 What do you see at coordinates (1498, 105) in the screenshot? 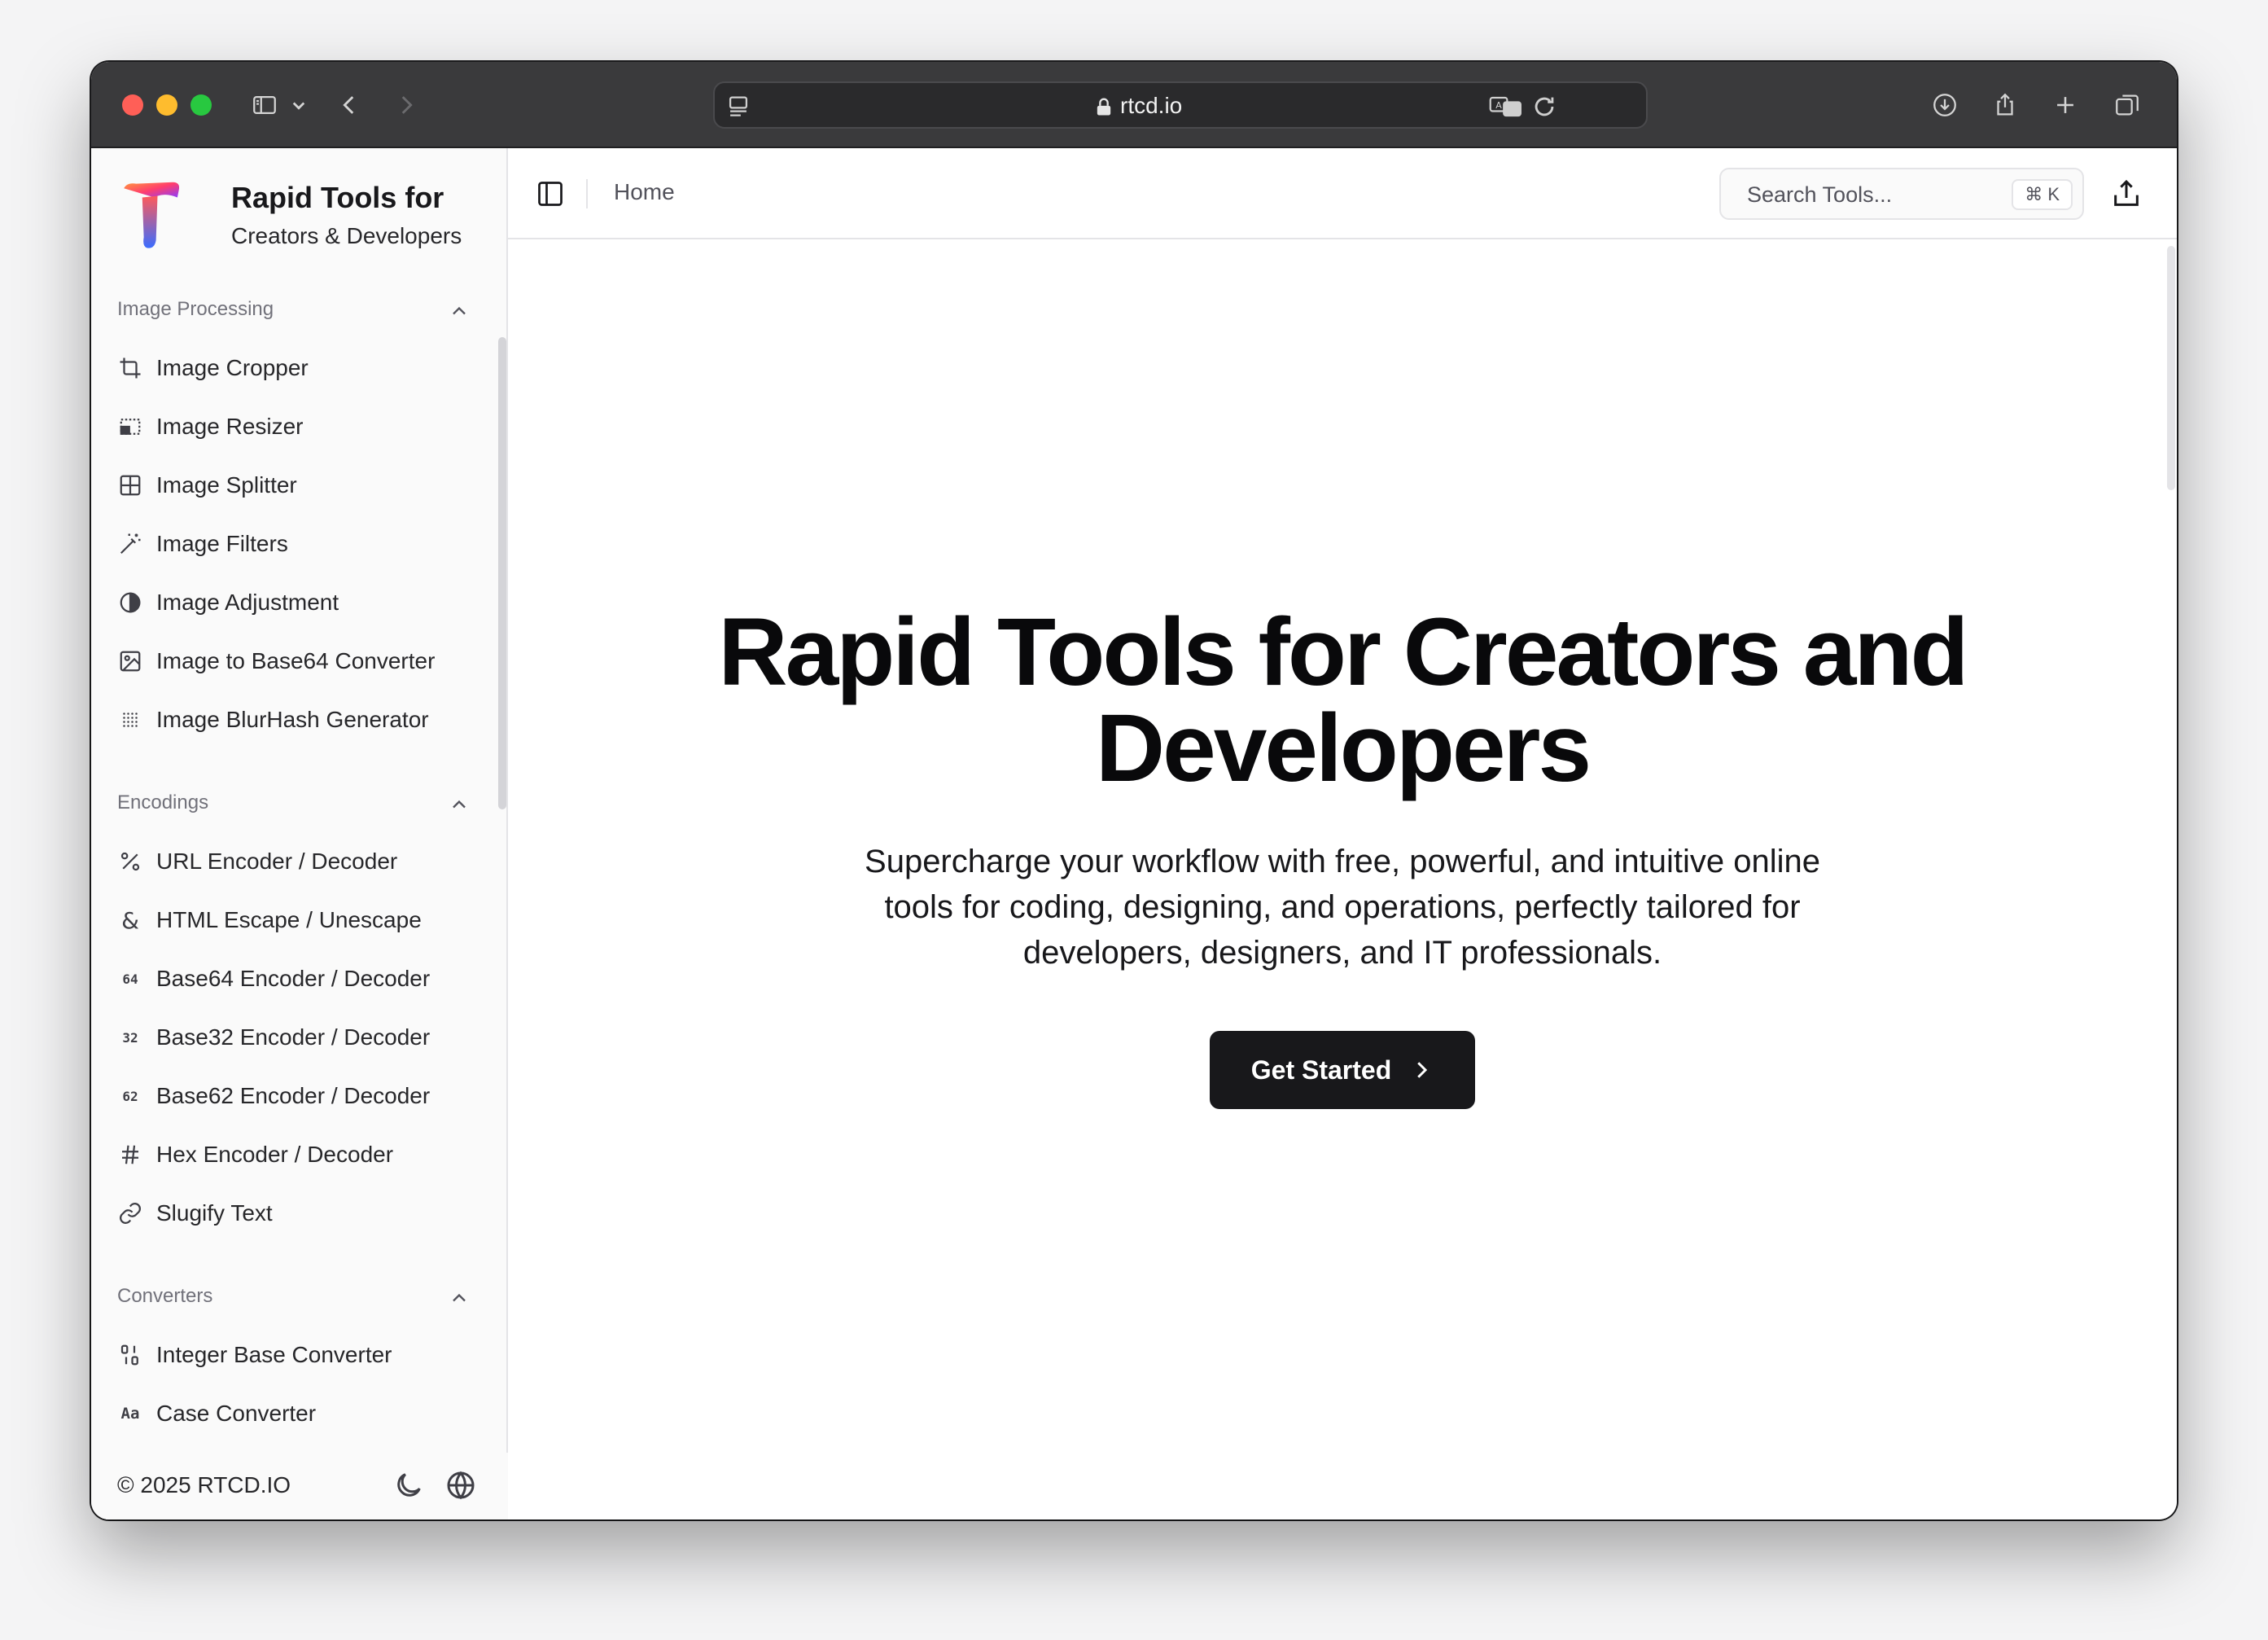
I see `svg-text: A` at bounding box center [1498, 105].